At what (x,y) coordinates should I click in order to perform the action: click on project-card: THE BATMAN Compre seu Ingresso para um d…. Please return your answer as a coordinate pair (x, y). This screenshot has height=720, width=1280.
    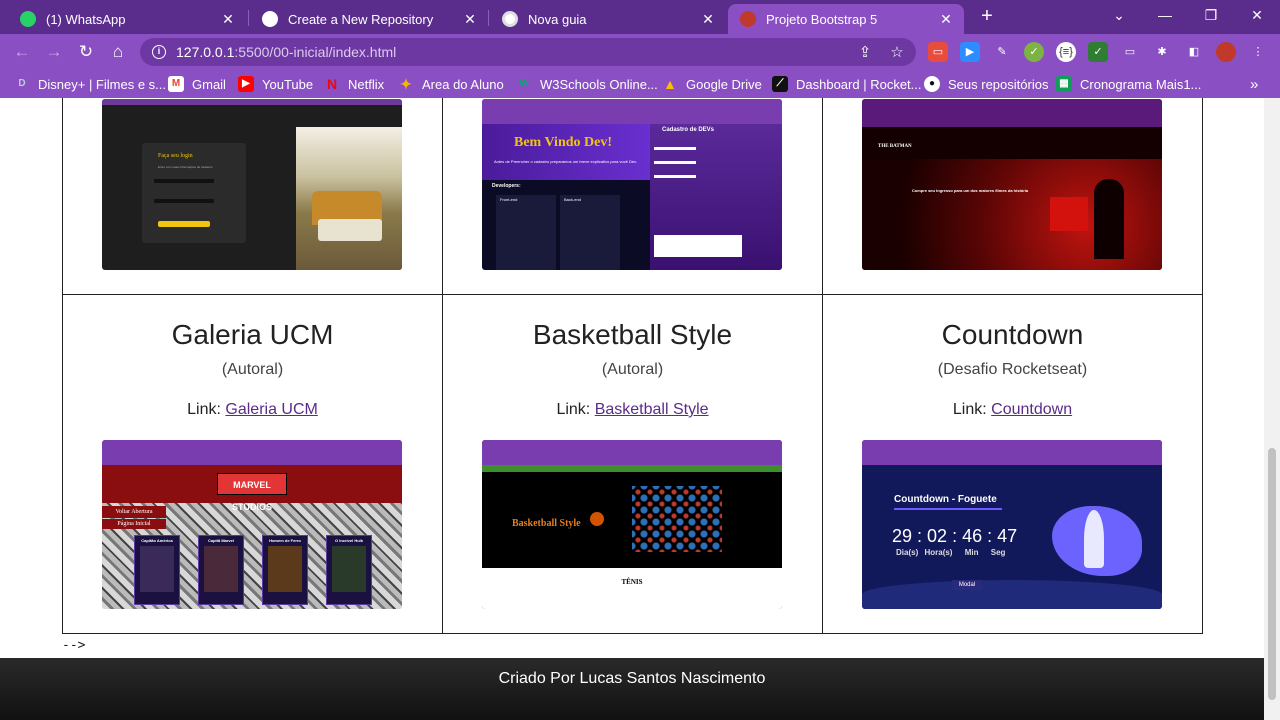
    Looking at the image, I should click on (1012, 196).